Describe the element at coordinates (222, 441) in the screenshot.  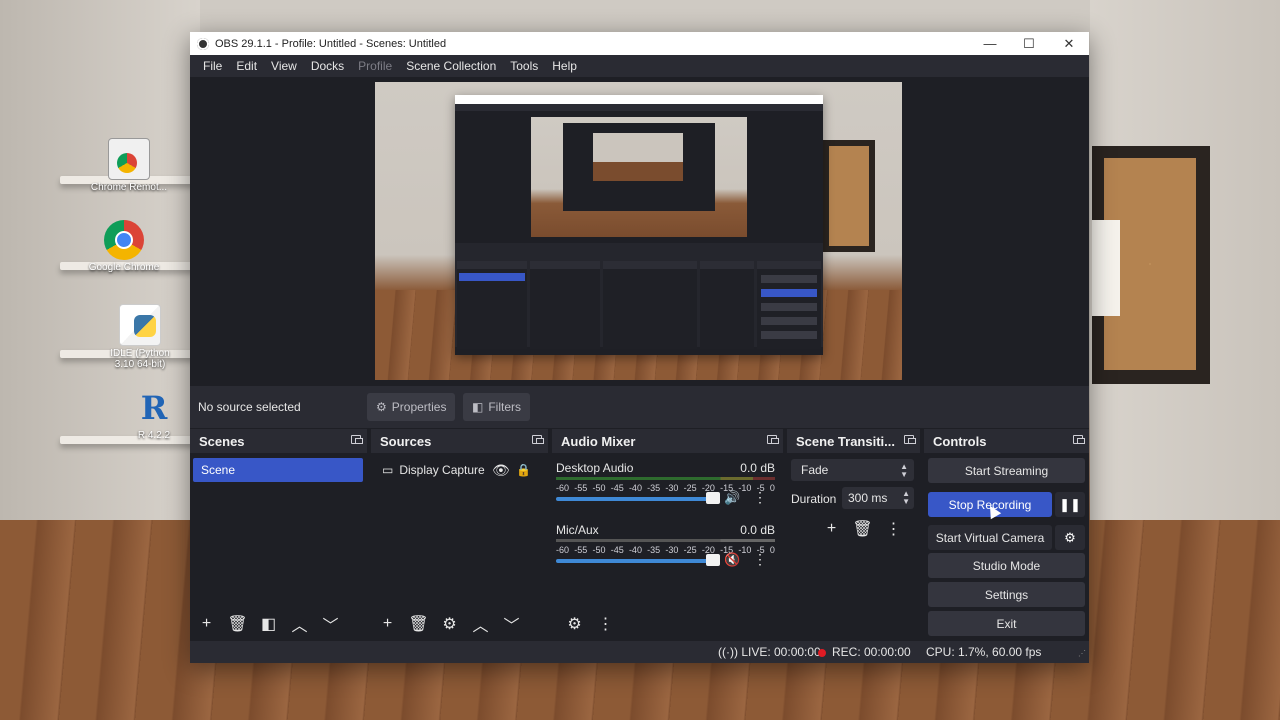
I see `scenes-dock-title: Scenes` at that location.